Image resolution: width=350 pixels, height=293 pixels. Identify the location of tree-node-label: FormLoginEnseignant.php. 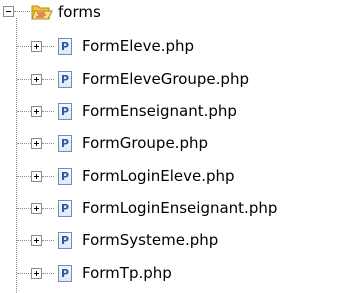
(179, 208).